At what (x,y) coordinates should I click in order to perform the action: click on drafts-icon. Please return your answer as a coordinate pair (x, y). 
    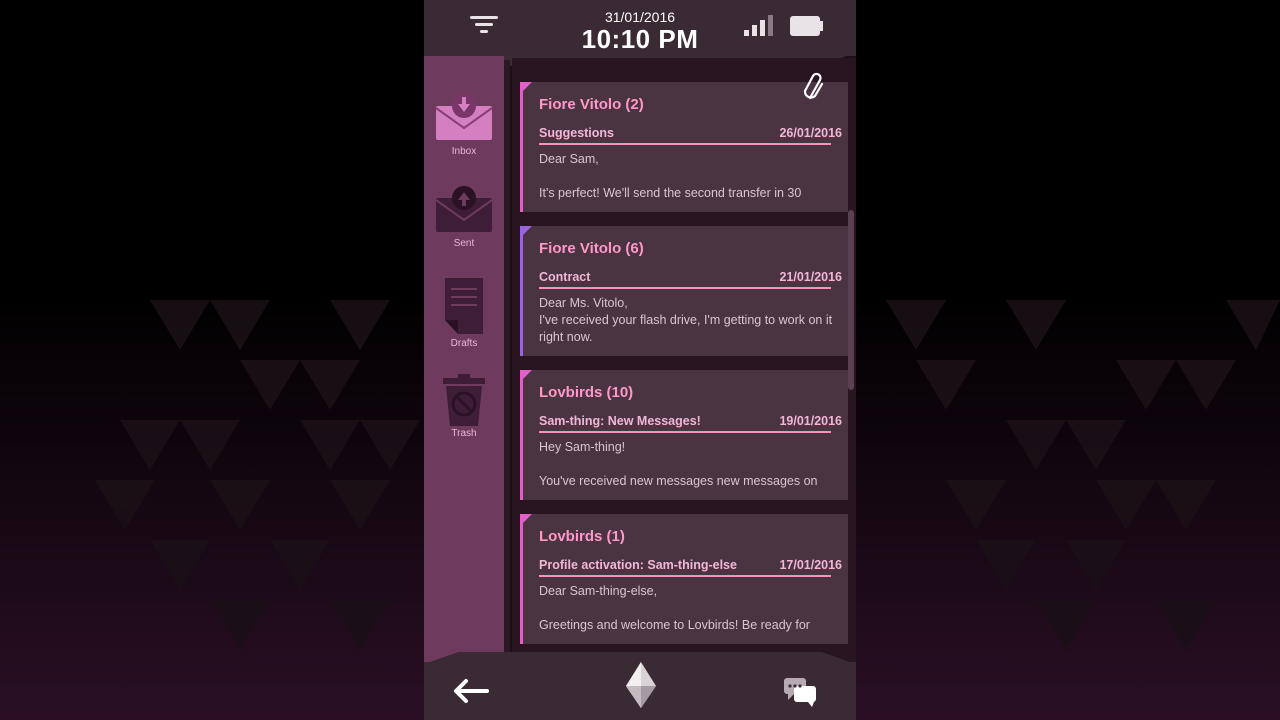
    Looking at the image, I should click on (464, 306).